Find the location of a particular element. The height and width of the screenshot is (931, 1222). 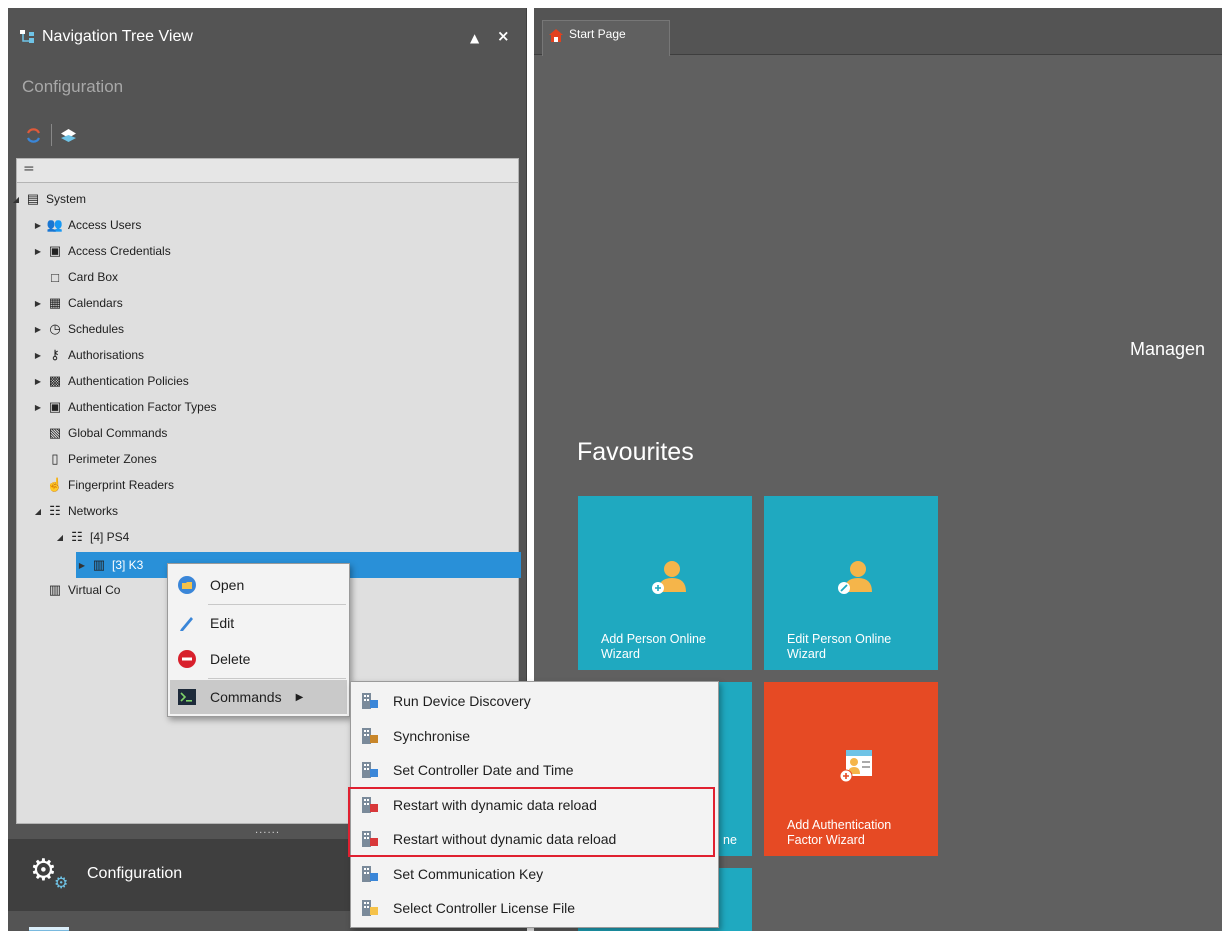

layers-icon is located at coordinates (68, 135).